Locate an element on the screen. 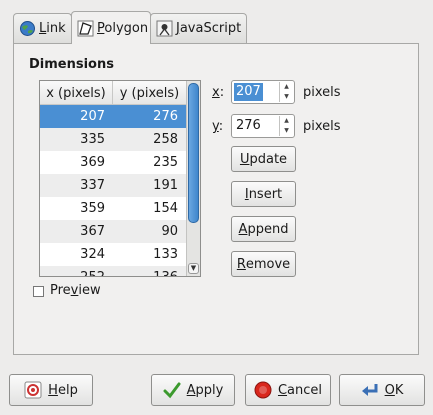 This screenshot has width=433, height=415. insert-button: Insert is located at coordinates (263, 194).